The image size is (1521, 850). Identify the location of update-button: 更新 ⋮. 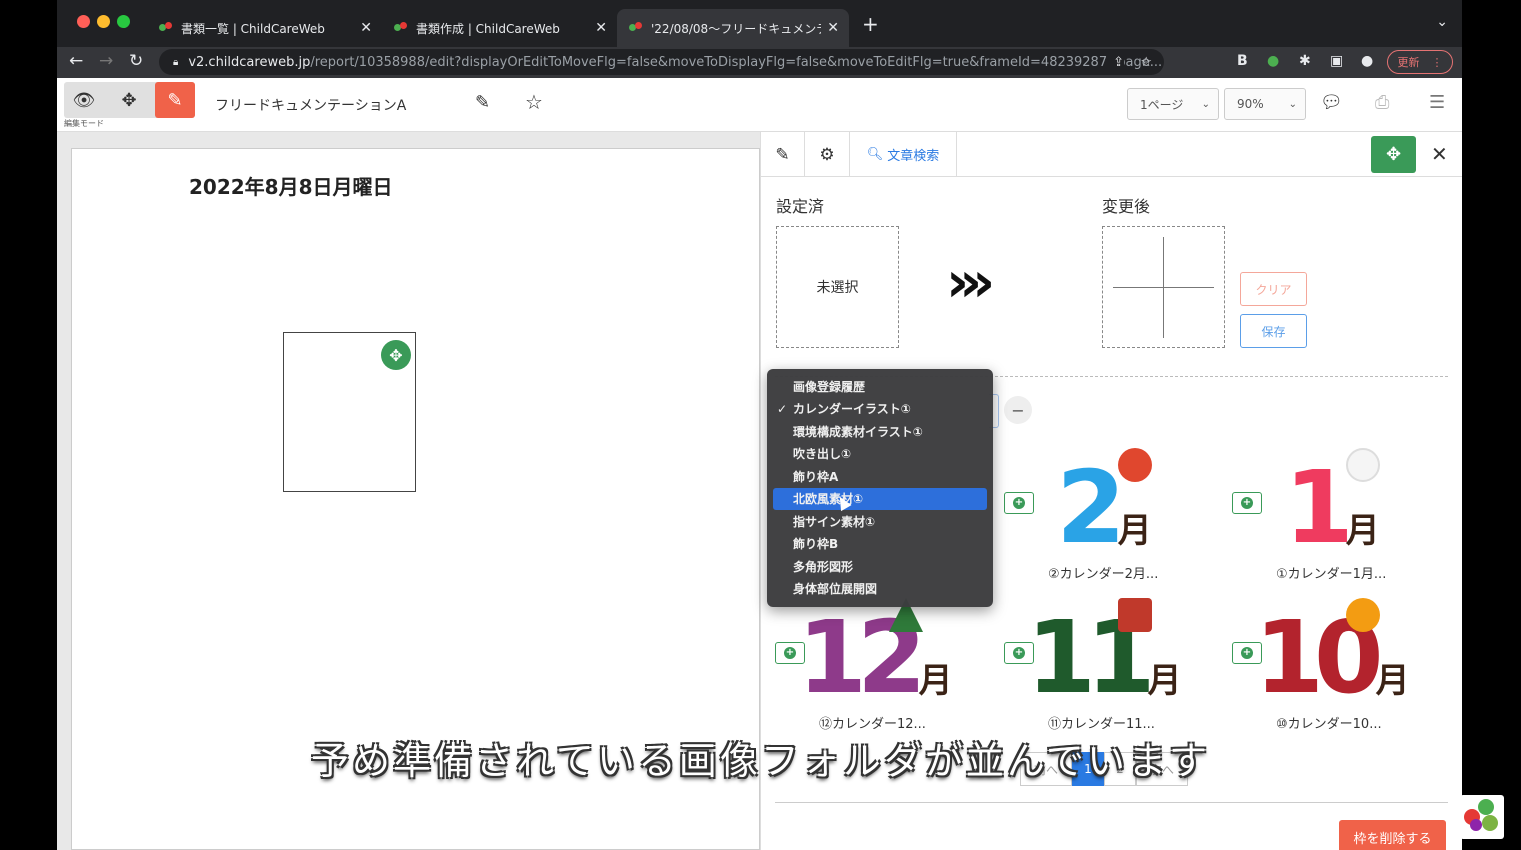
(1420, 62).